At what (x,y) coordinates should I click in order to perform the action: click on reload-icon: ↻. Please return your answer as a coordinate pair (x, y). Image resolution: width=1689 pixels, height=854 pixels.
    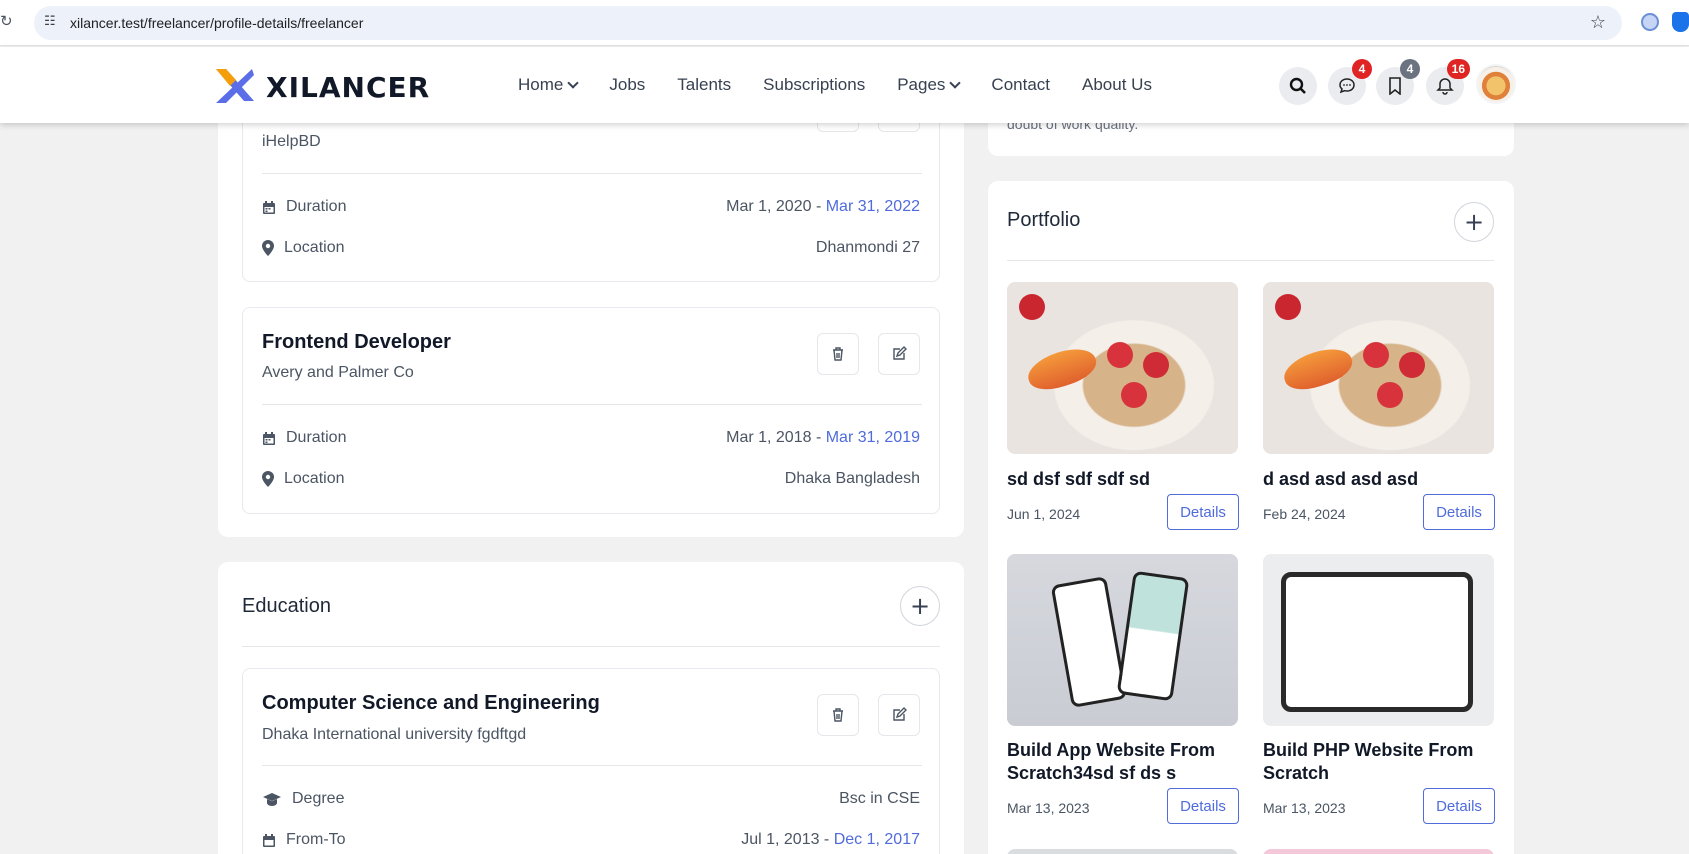
    Looking at the image, I should click on (8, 23).